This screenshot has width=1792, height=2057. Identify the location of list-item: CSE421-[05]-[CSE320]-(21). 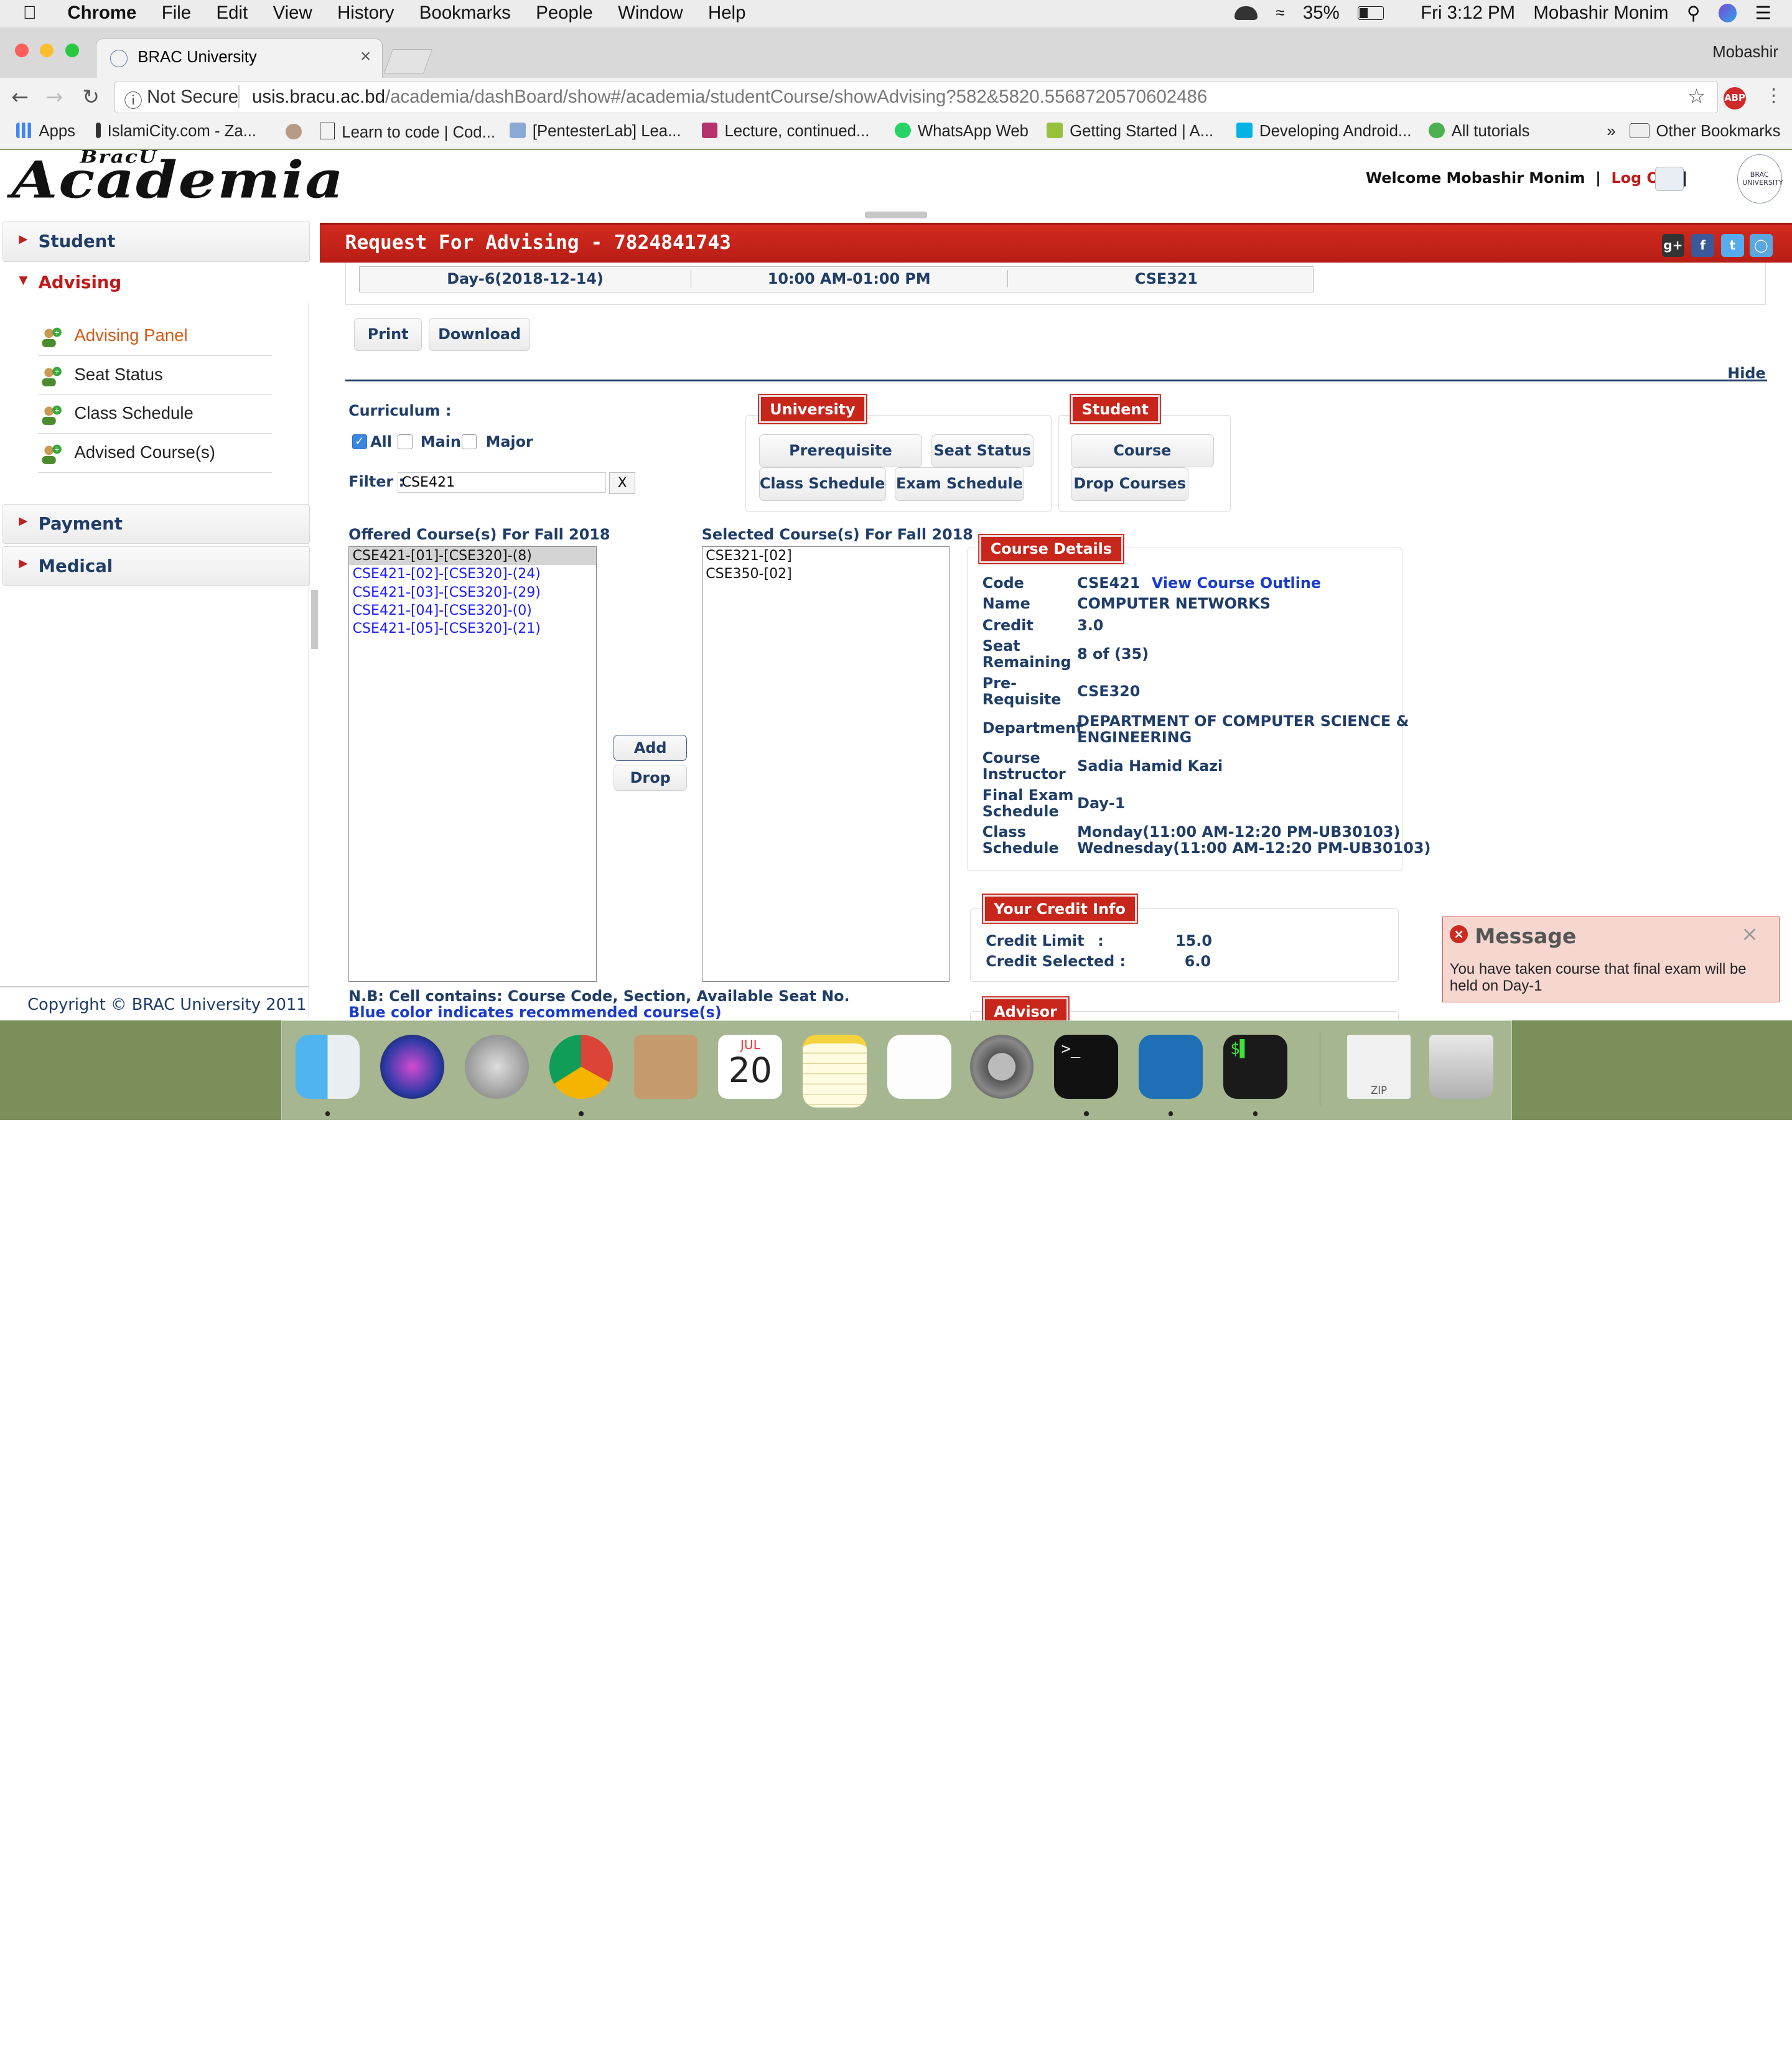
(472, 629).